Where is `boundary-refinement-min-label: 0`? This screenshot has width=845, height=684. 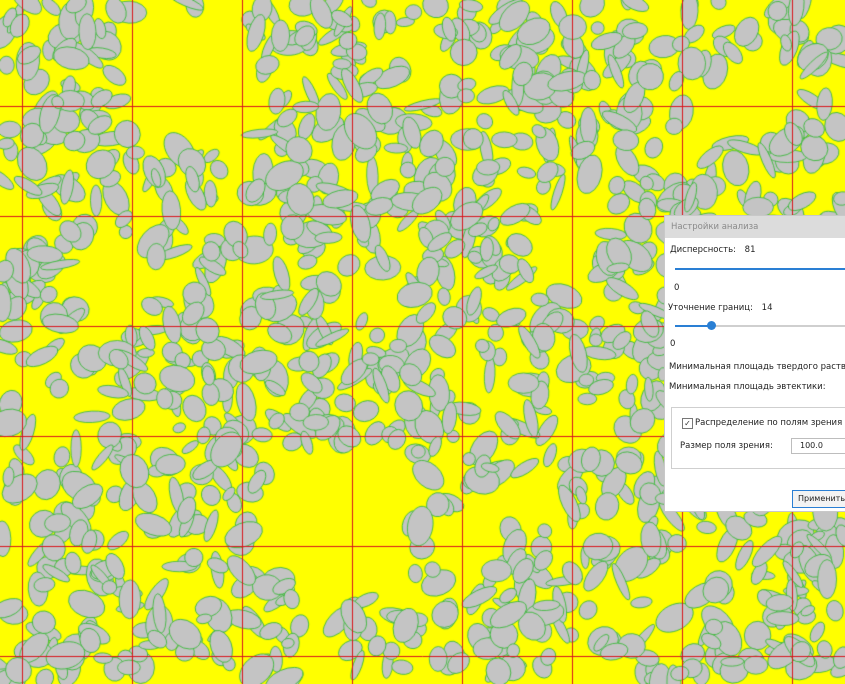 boundary-refinement-min-label: 0 is located at coordinates (673, 344).